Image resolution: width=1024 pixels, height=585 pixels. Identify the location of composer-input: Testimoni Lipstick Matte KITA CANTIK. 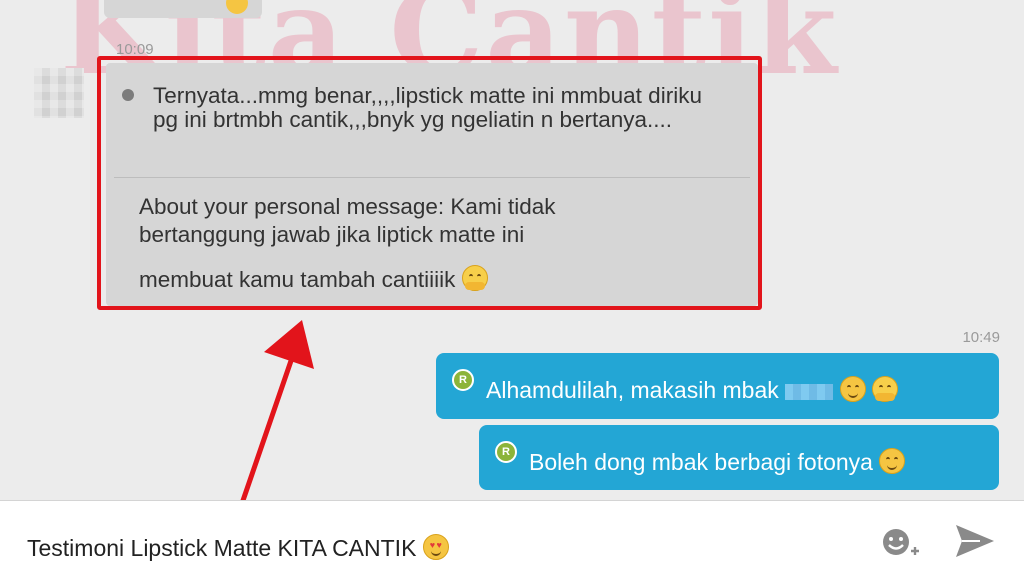
(238, 548).